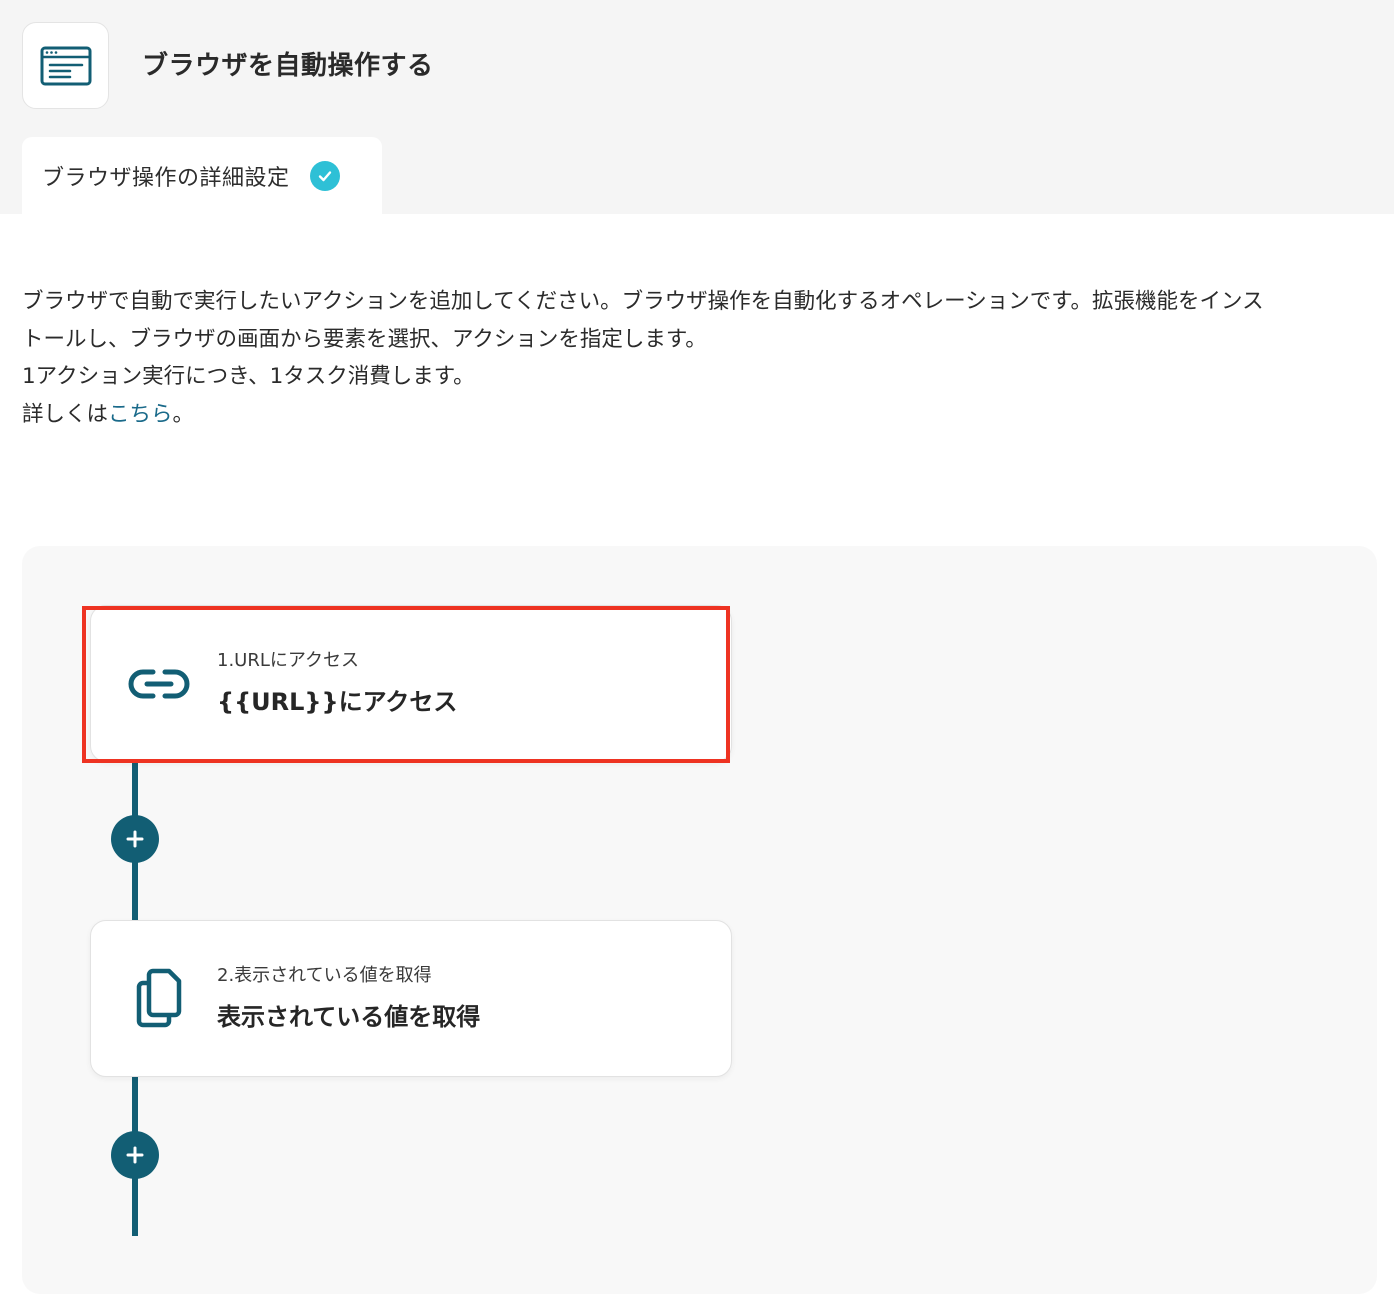  What do you see at coordinates (288, 660) in the screenshot?
I see `step-subtitle: 1.URLにアクセス` at bounding box center [288, 660].